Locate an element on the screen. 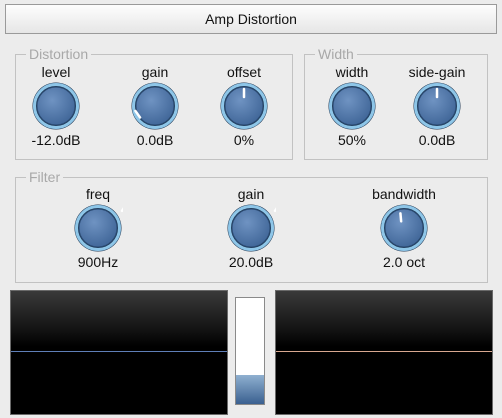 Image resolution: width=502 pixels, height=418 pixels. bandwidth-control: bandwidth 2.0 oct is located at coordinates (404, 228).